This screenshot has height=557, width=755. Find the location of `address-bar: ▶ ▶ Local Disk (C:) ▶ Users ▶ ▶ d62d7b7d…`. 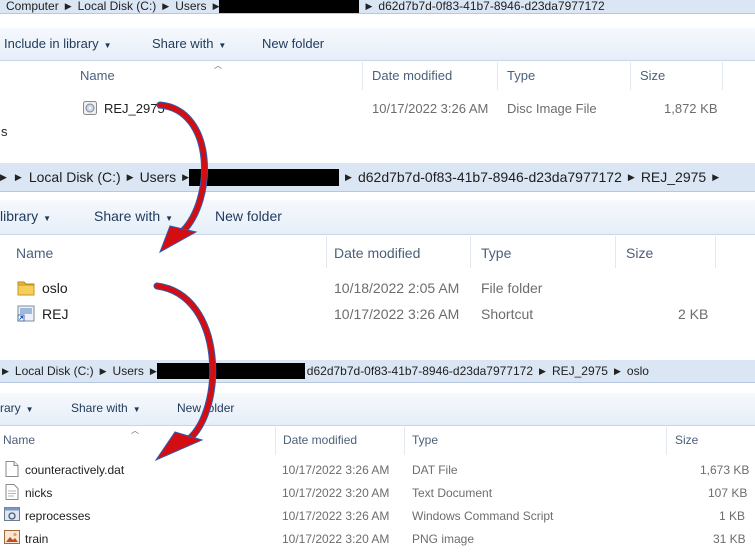

address-bar: ▶ ▶ Local Disk (C:) ▶ Users ▶ ▶ d62d7b7d… is located at coordinates (377, 177).